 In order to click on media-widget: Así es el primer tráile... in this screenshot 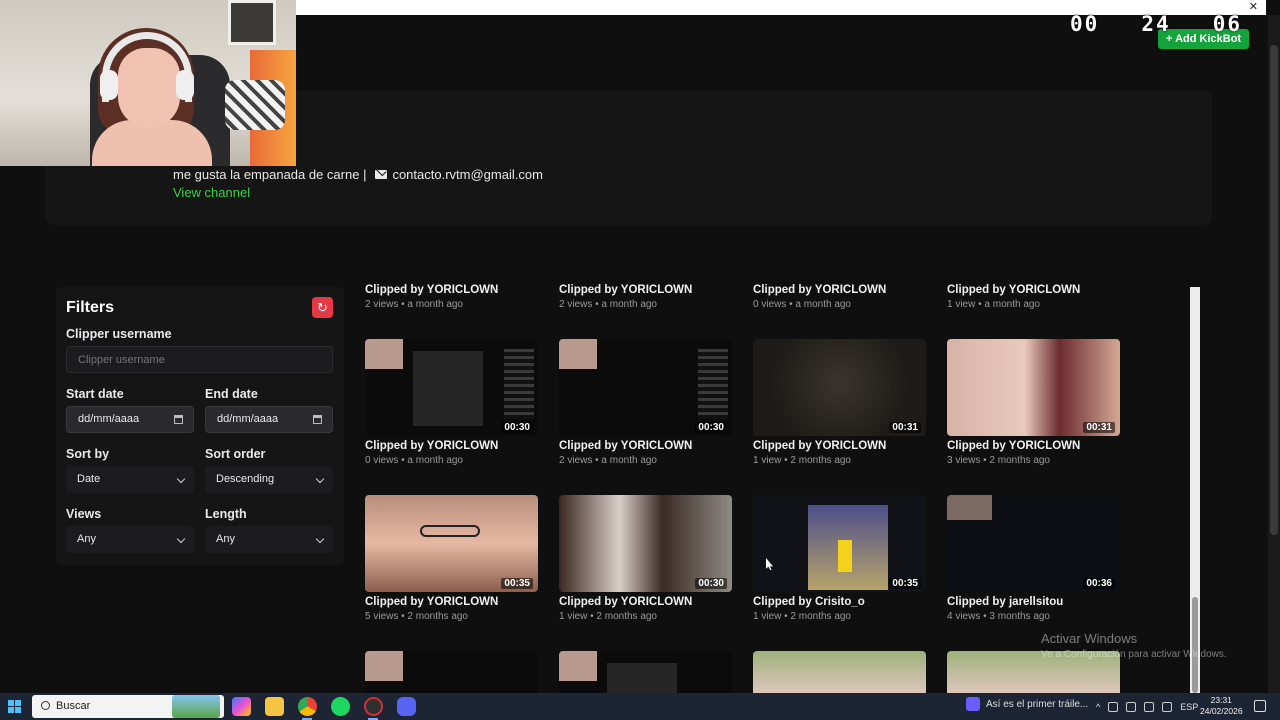, I will do `click(1027, 704)`.